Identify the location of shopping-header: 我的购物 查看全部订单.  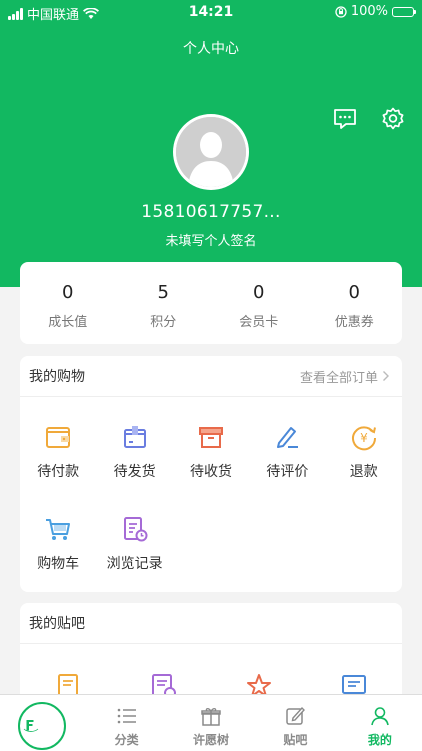
(211, 376).